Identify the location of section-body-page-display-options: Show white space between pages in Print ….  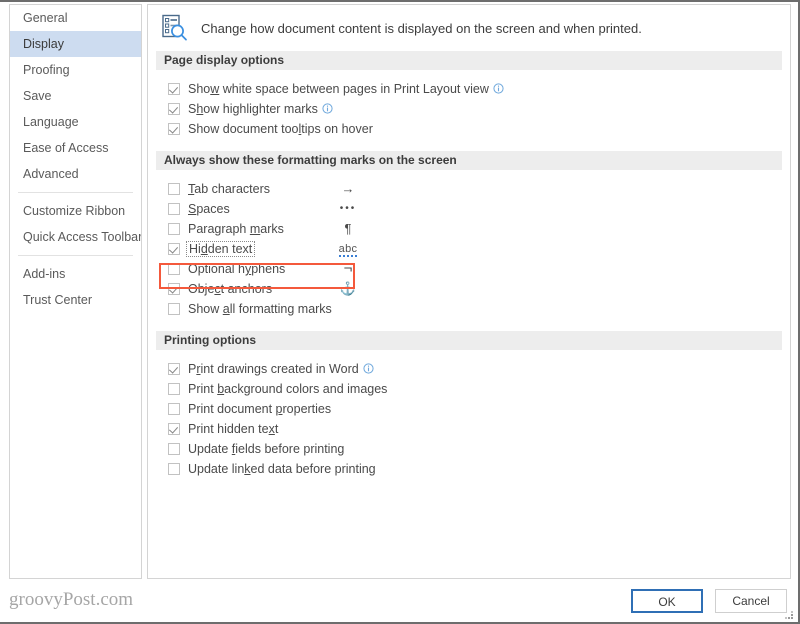
(469, 110).